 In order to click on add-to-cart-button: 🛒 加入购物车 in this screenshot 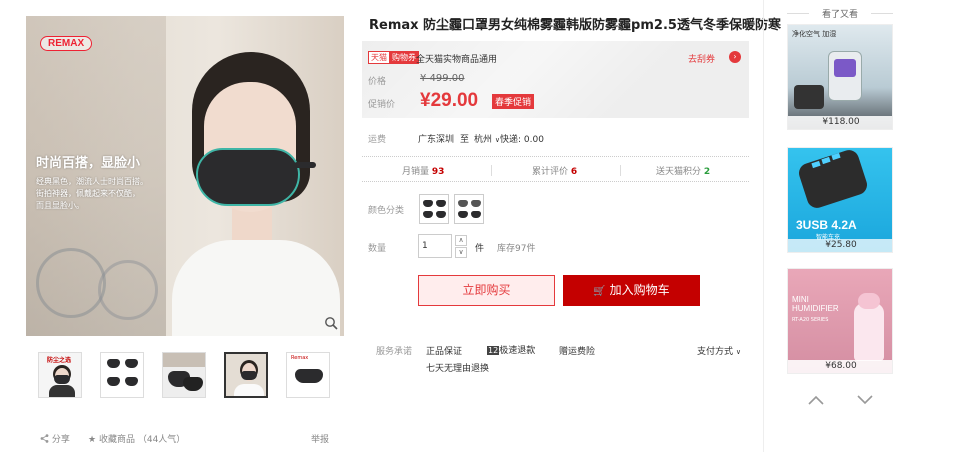, I will do `click(631, 290)`.